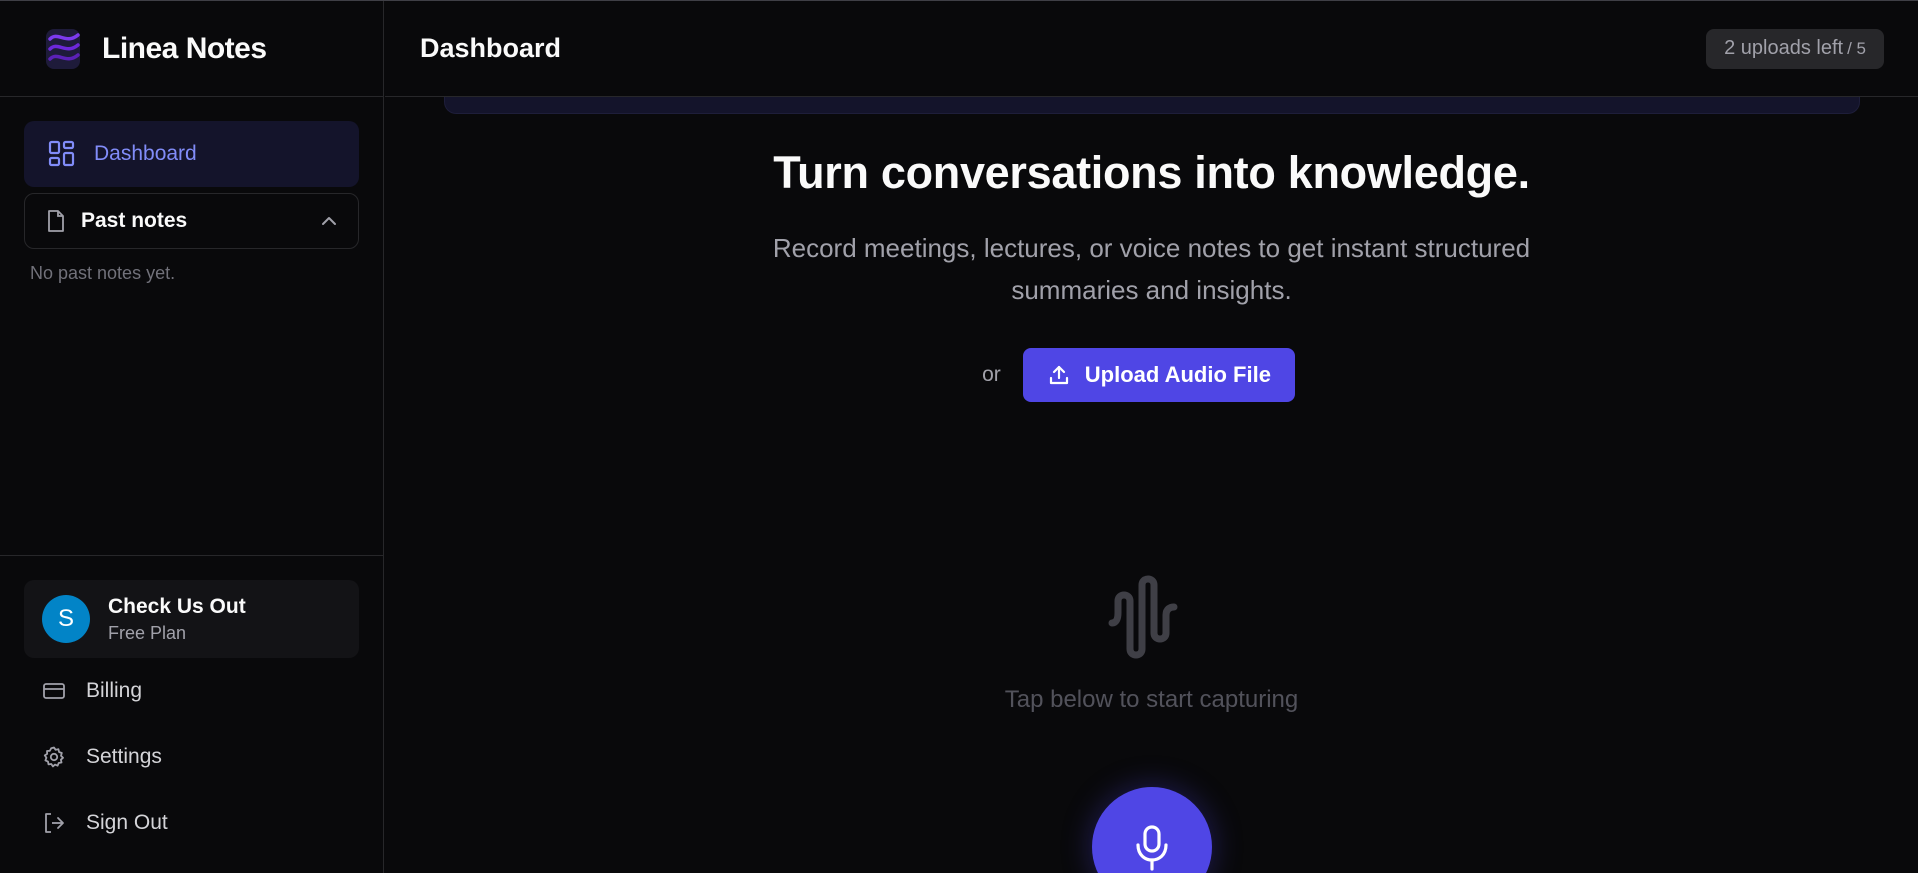 Image resolution: width=1918 pixels, height=873 pixels. What do you see at coordinates (1151, 172) in the screenshot?
I see `hero-heading: Turn conversations into knowledge.` at bounding box center [1151, 172].